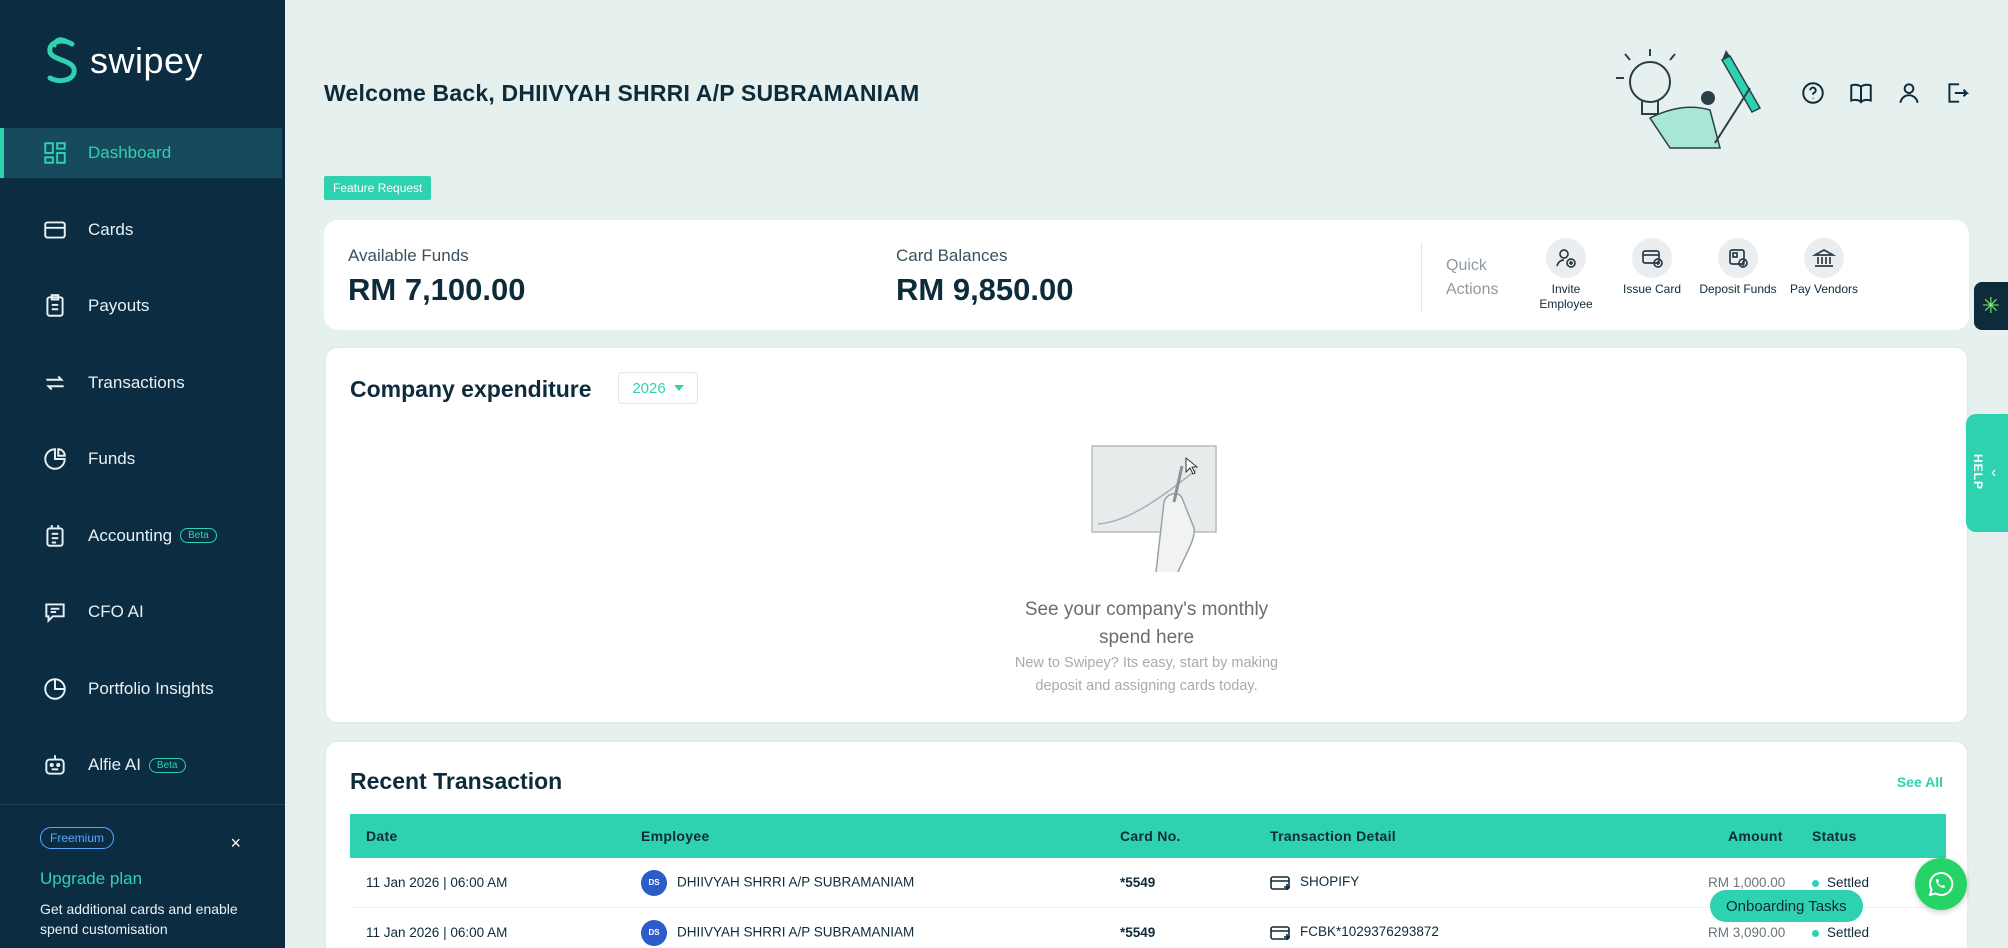  What do you see at coordinates (130, 152) in the screenshot?
I see `sidebar-item-label: Dashboard` at bounding box center [130, 152].